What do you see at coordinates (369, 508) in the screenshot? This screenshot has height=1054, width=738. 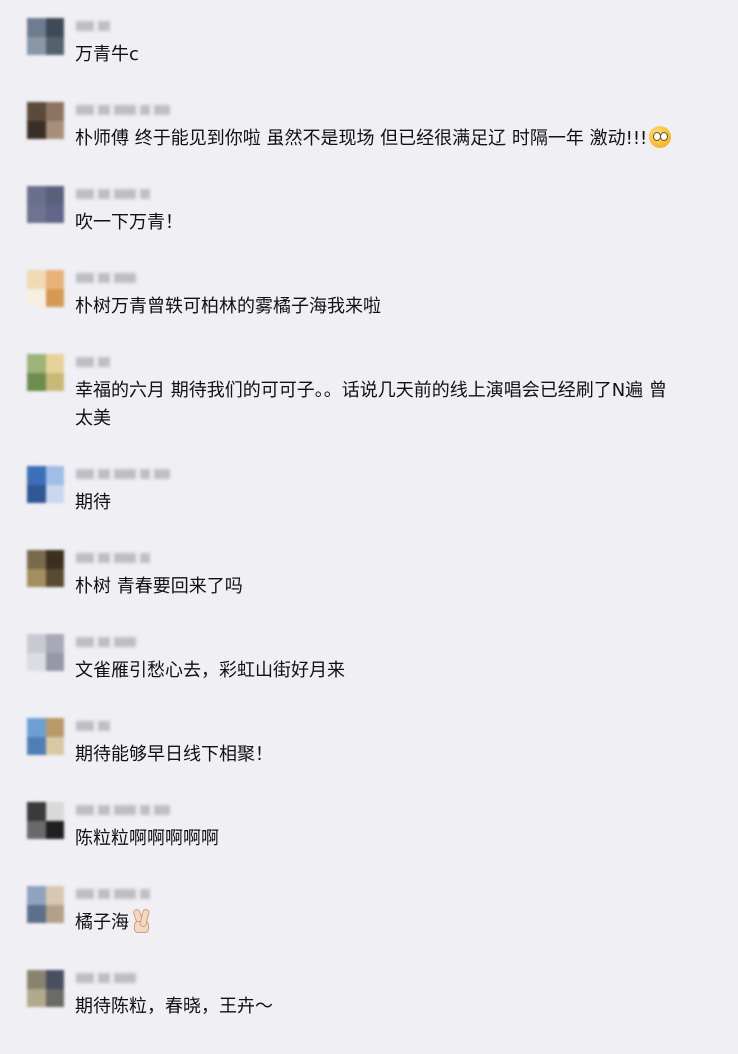 I see `comment-item: 期待` at bounding box center [369, 508].